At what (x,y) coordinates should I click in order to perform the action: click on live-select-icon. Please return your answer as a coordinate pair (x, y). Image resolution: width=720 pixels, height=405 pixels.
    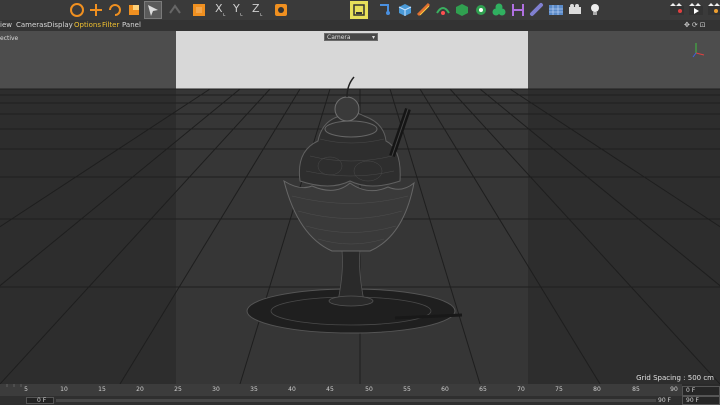
    Looking at the image, I should click on (175, 10).